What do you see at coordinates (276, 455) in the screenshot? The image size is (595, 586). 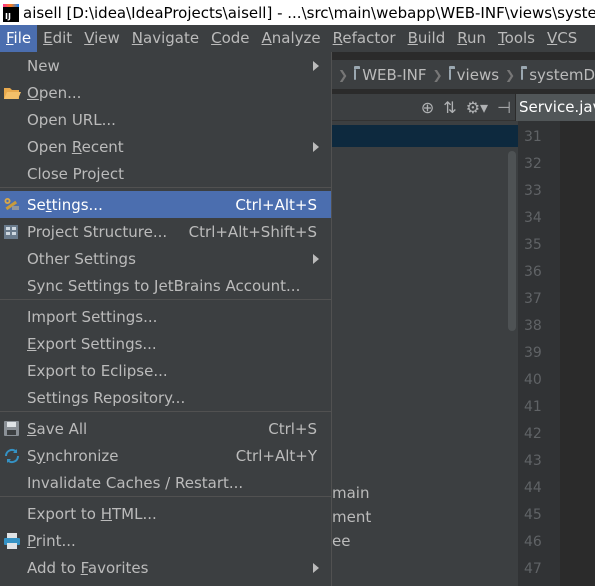 I see `menu-item-shortcut: Ctrl+Alt+Y` at bounding box center [276, 455].